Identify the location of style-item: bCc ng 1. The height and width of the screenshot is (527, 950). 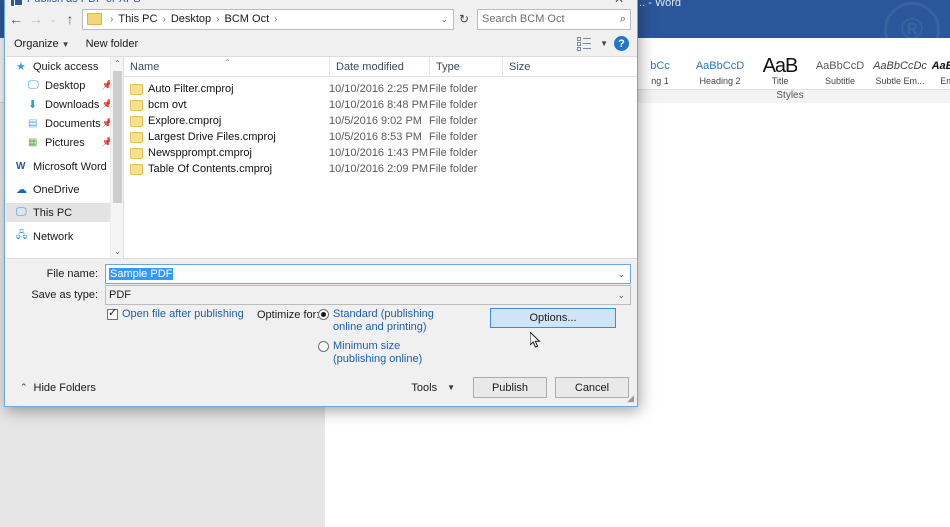
(660, 64).